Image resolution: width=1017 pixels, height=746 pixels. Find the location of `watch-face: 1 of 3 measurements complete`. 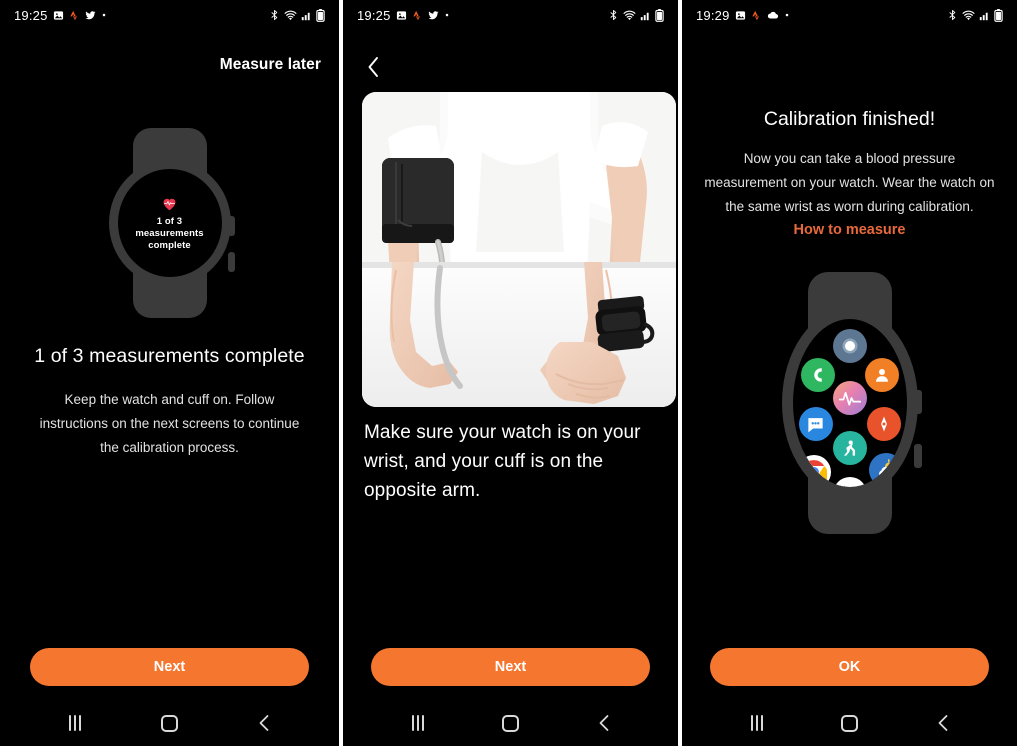

watch-face: 1 of 3 measurements complete is located at coordinates (169, 223).